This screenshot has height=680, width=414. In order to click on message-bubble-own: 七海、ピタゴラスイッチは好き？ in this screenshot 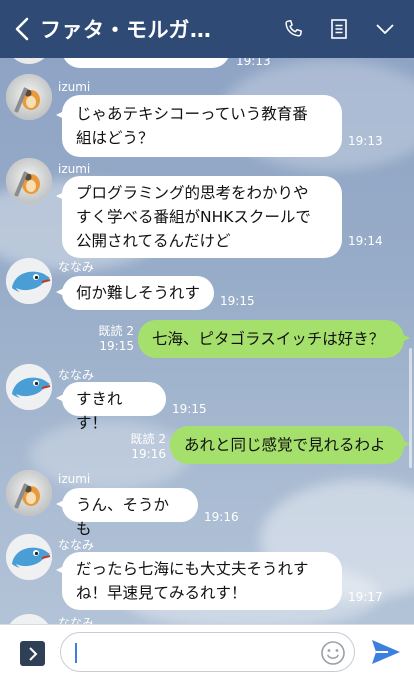, I will do `click(274, 339)`.